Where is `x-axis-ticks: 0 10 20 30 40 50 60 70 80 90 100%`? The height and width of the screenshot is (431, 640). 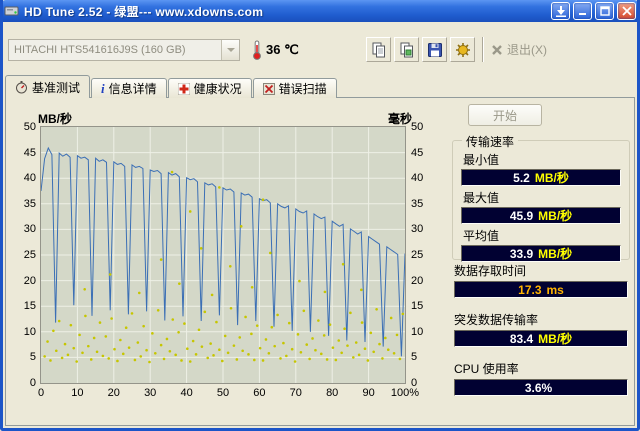
x-axis-ticks: 0 10 20 30 40 50 60 70 80 90 100% is located at coordinates (228, 393).